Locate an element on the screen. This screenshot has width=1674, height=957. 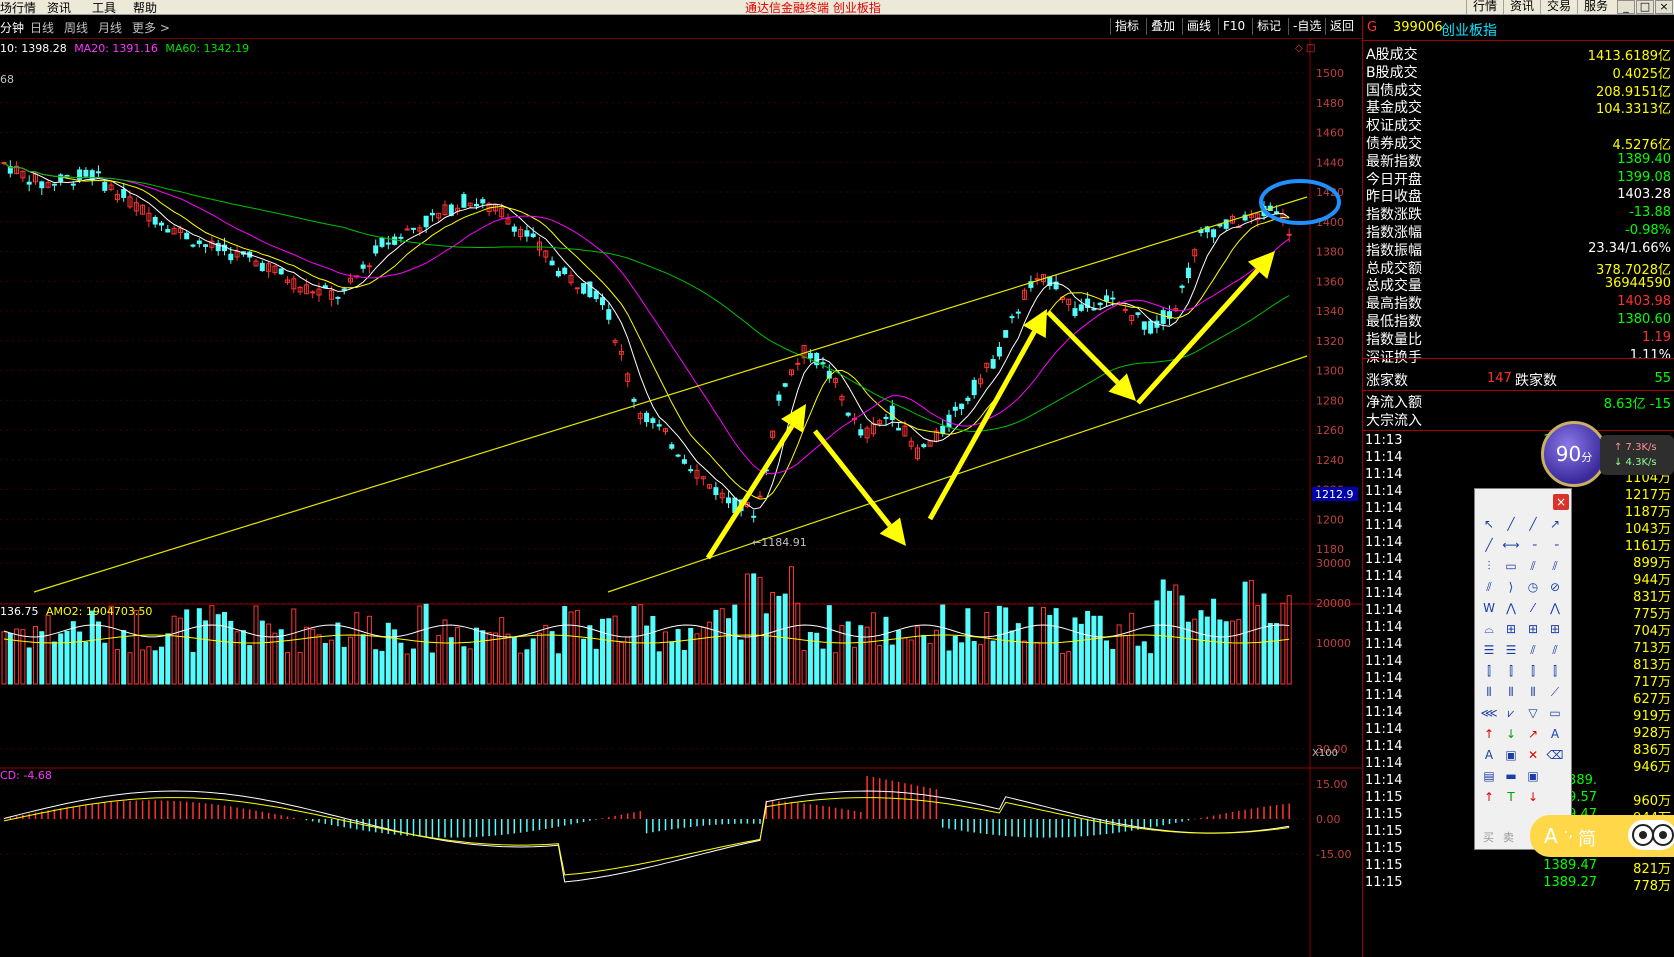
menu-news: 资讯 is located at coordinates (59, 8).